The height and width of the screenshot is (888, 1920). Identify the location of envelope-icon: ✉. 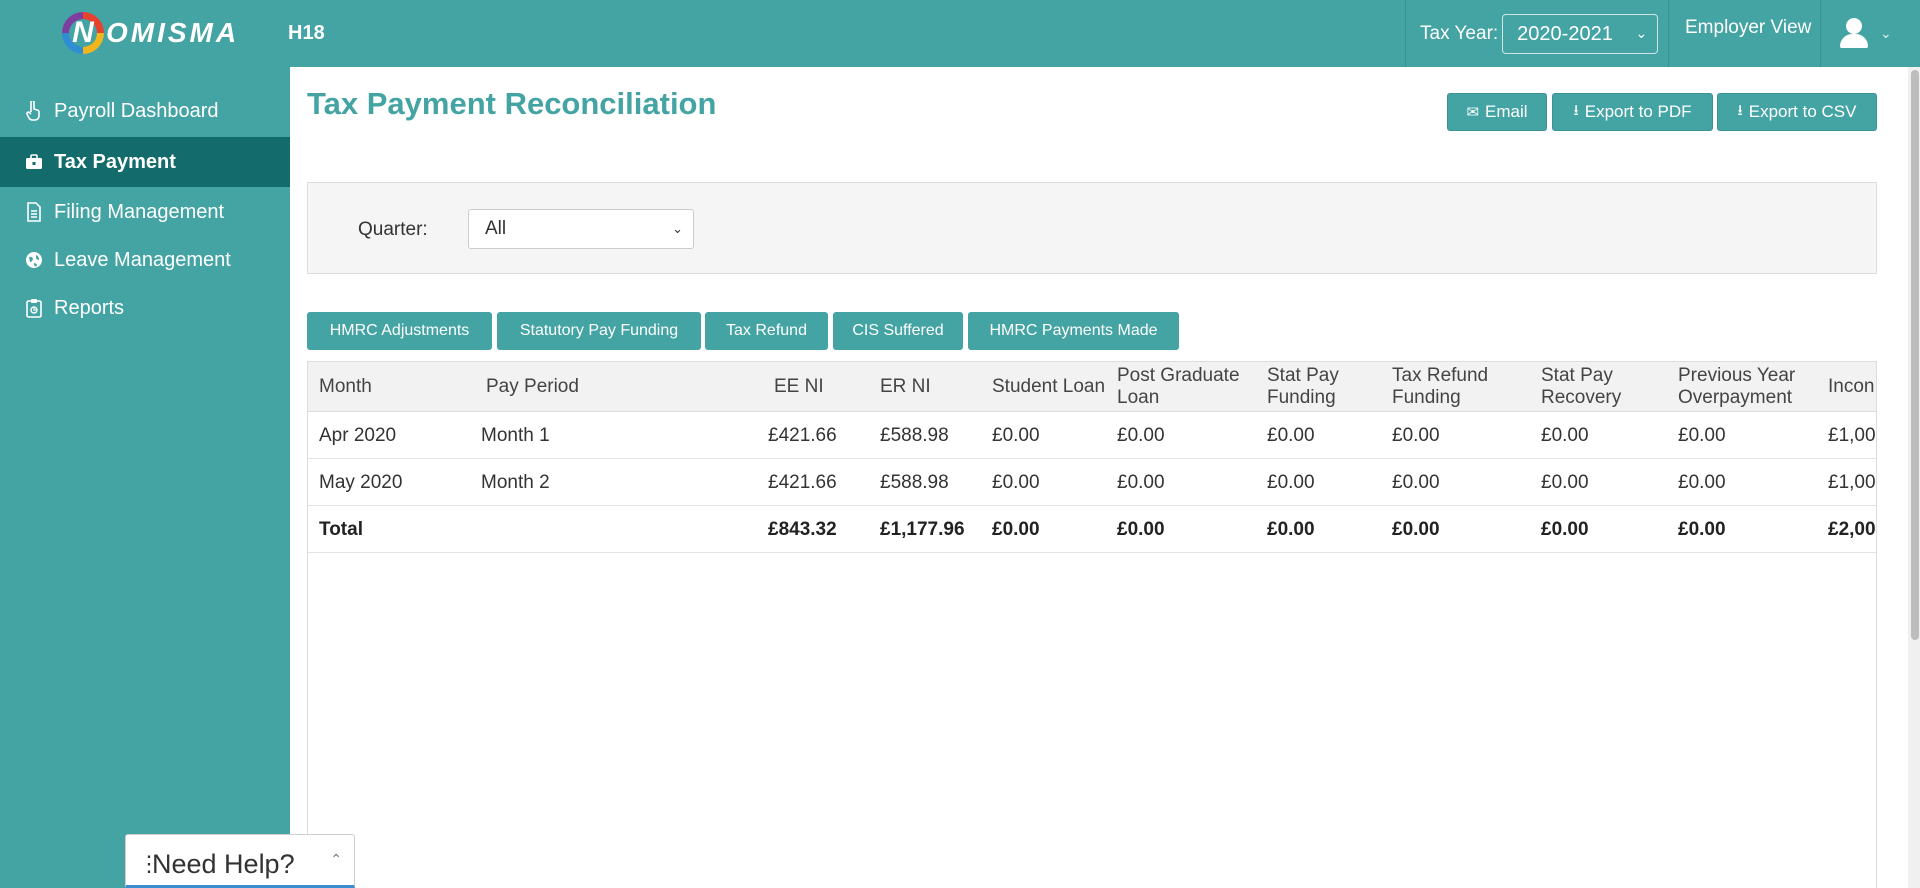
(1473, 112).